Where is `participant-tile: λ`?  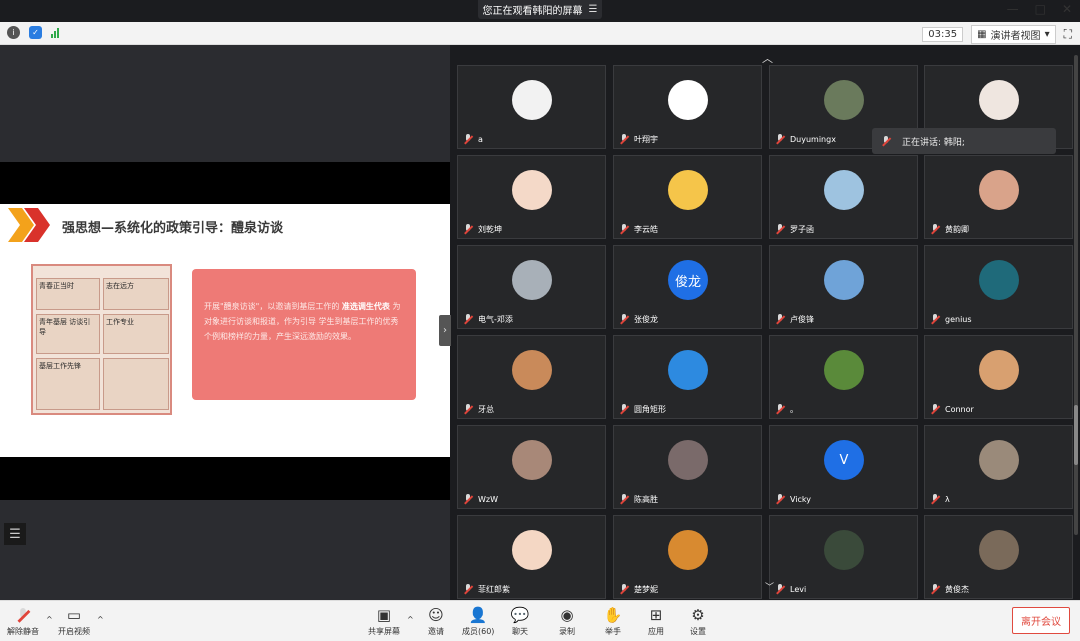 participant-tile: λ is located at coordinates (998, 467).